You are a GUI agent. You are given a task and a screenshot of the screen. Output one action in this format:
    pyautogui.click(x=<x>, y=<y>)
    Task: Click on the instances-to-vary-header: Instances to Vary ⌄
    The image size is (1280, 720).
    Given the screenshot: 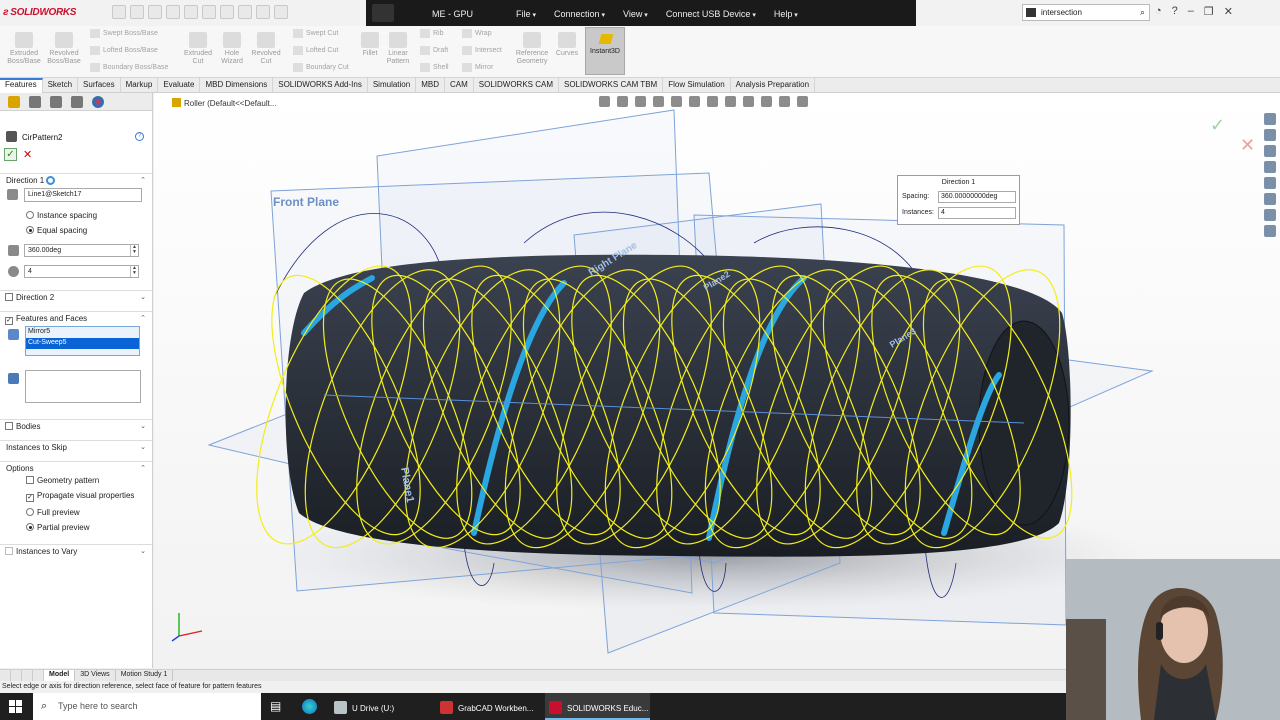 What is the action you would take?
    pyautogui.click(x=76, y=550)
    